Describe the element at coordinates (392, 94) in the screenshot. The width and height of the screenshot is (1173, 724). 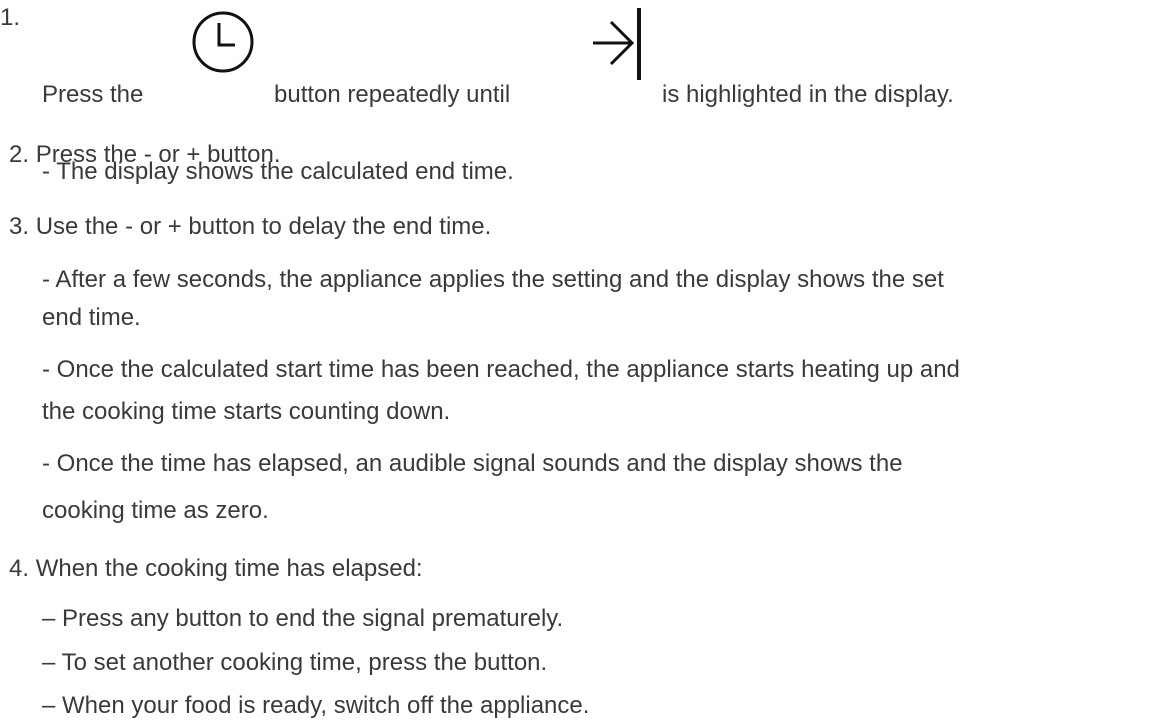
I see `step-1-text-between: button repeatedly until` at that location.